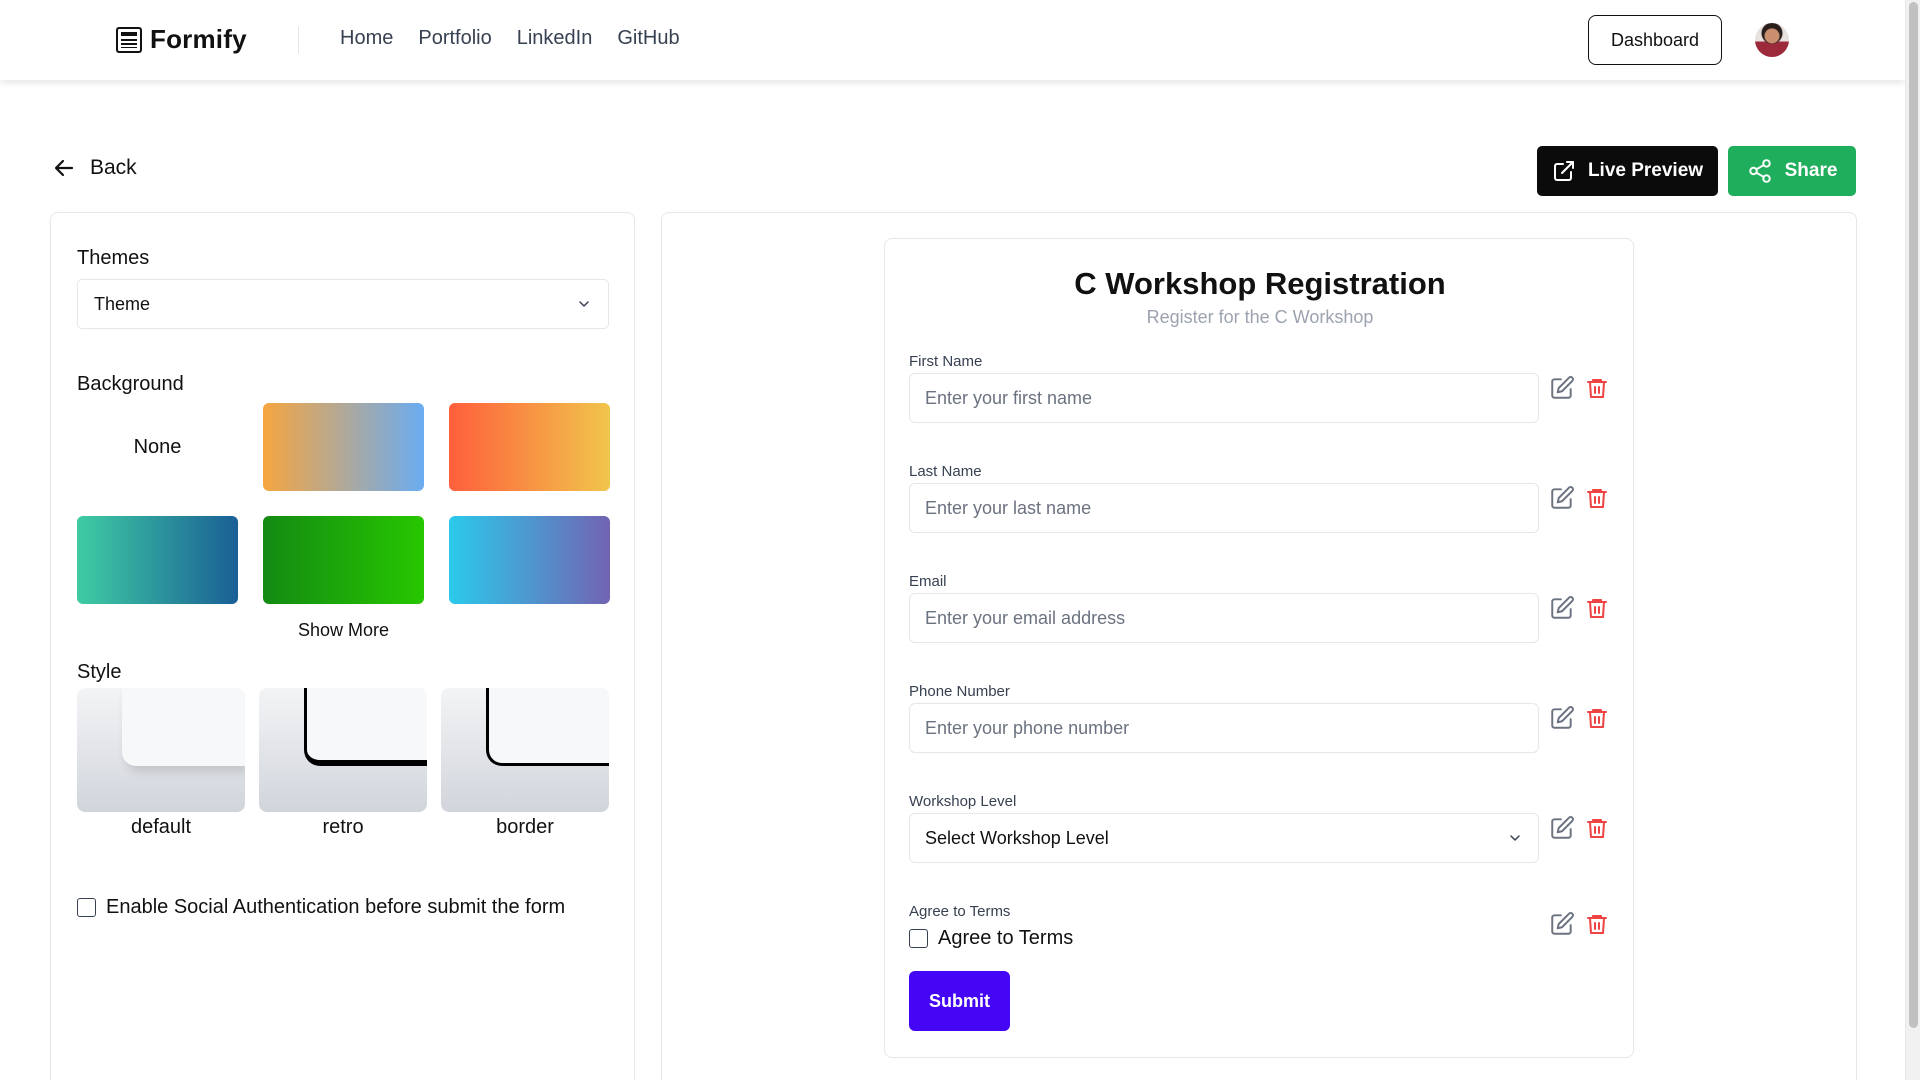 The height and width of the screenshot is (1080, 1920). What do you see at coordinates (198, 39) in the screenshot?
I see `brand-name: Formify` at bounding box center [198, 39].